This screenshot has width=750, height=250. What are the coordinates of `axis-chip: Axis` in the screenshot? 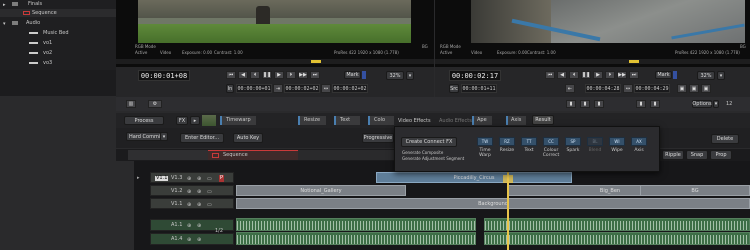 It's located at (516, 120).